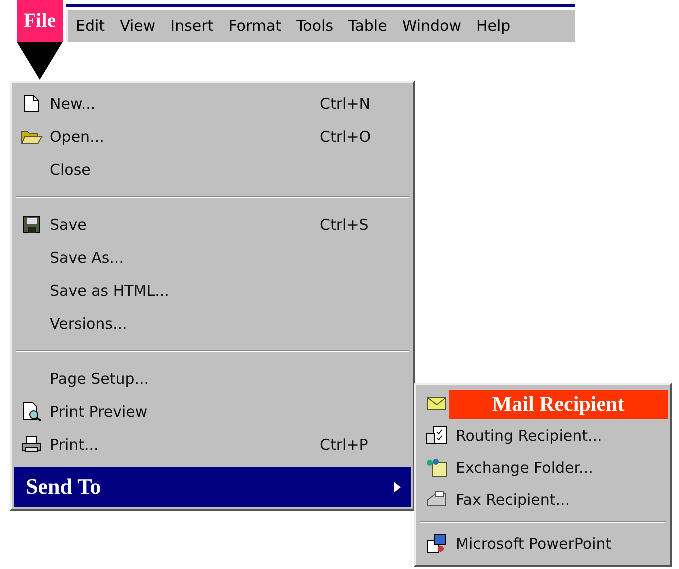  Describe the element at coordinates (91, 26) in the screenshot. I see `menu-title: Edit` at that location.